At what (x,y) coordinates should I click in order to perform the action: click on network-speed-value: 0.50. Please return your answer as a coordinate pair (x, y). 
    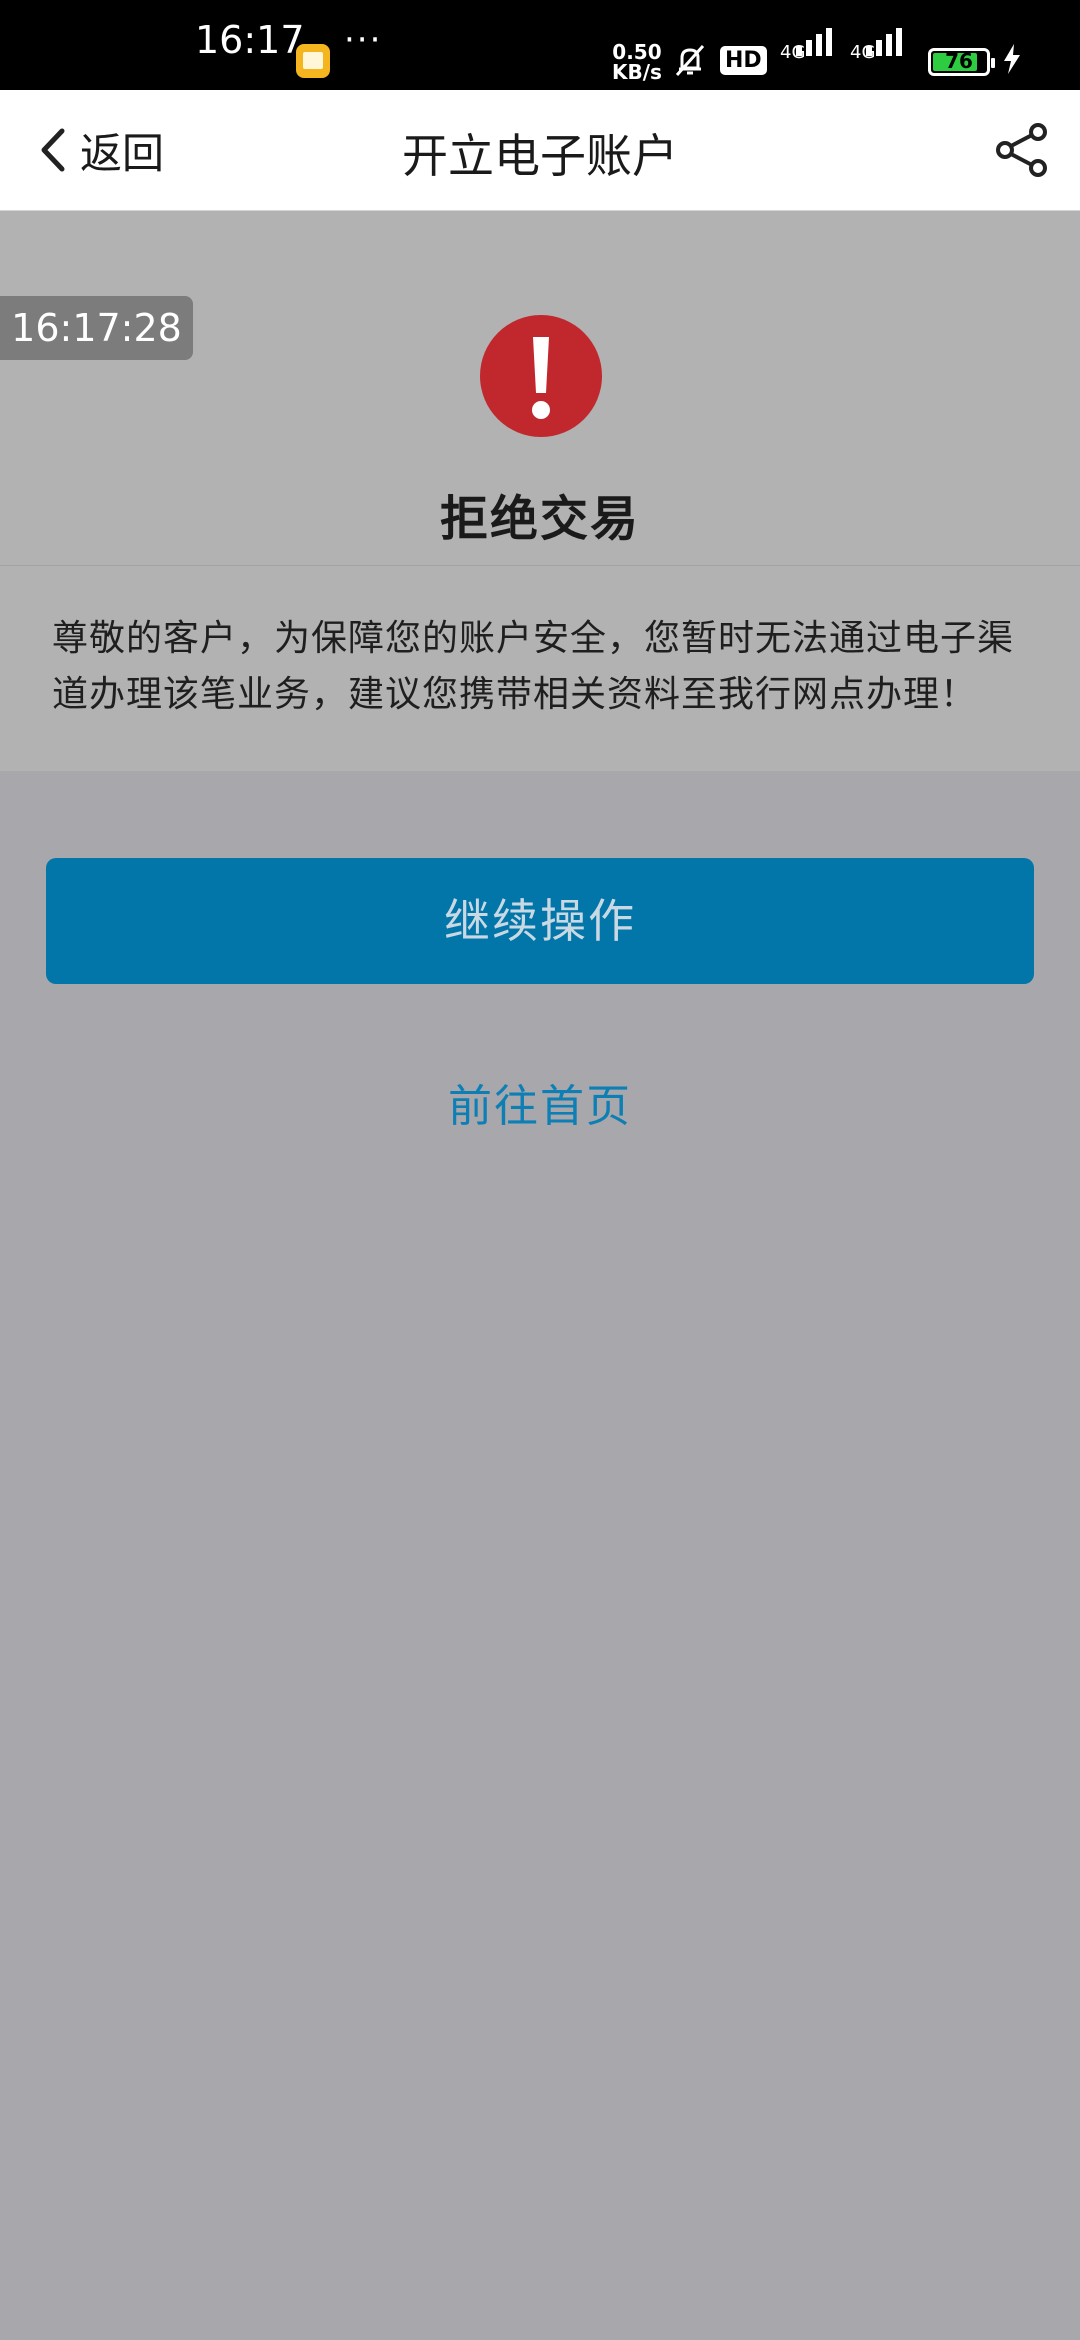
    Looking at the image, I should click on (637, 52).